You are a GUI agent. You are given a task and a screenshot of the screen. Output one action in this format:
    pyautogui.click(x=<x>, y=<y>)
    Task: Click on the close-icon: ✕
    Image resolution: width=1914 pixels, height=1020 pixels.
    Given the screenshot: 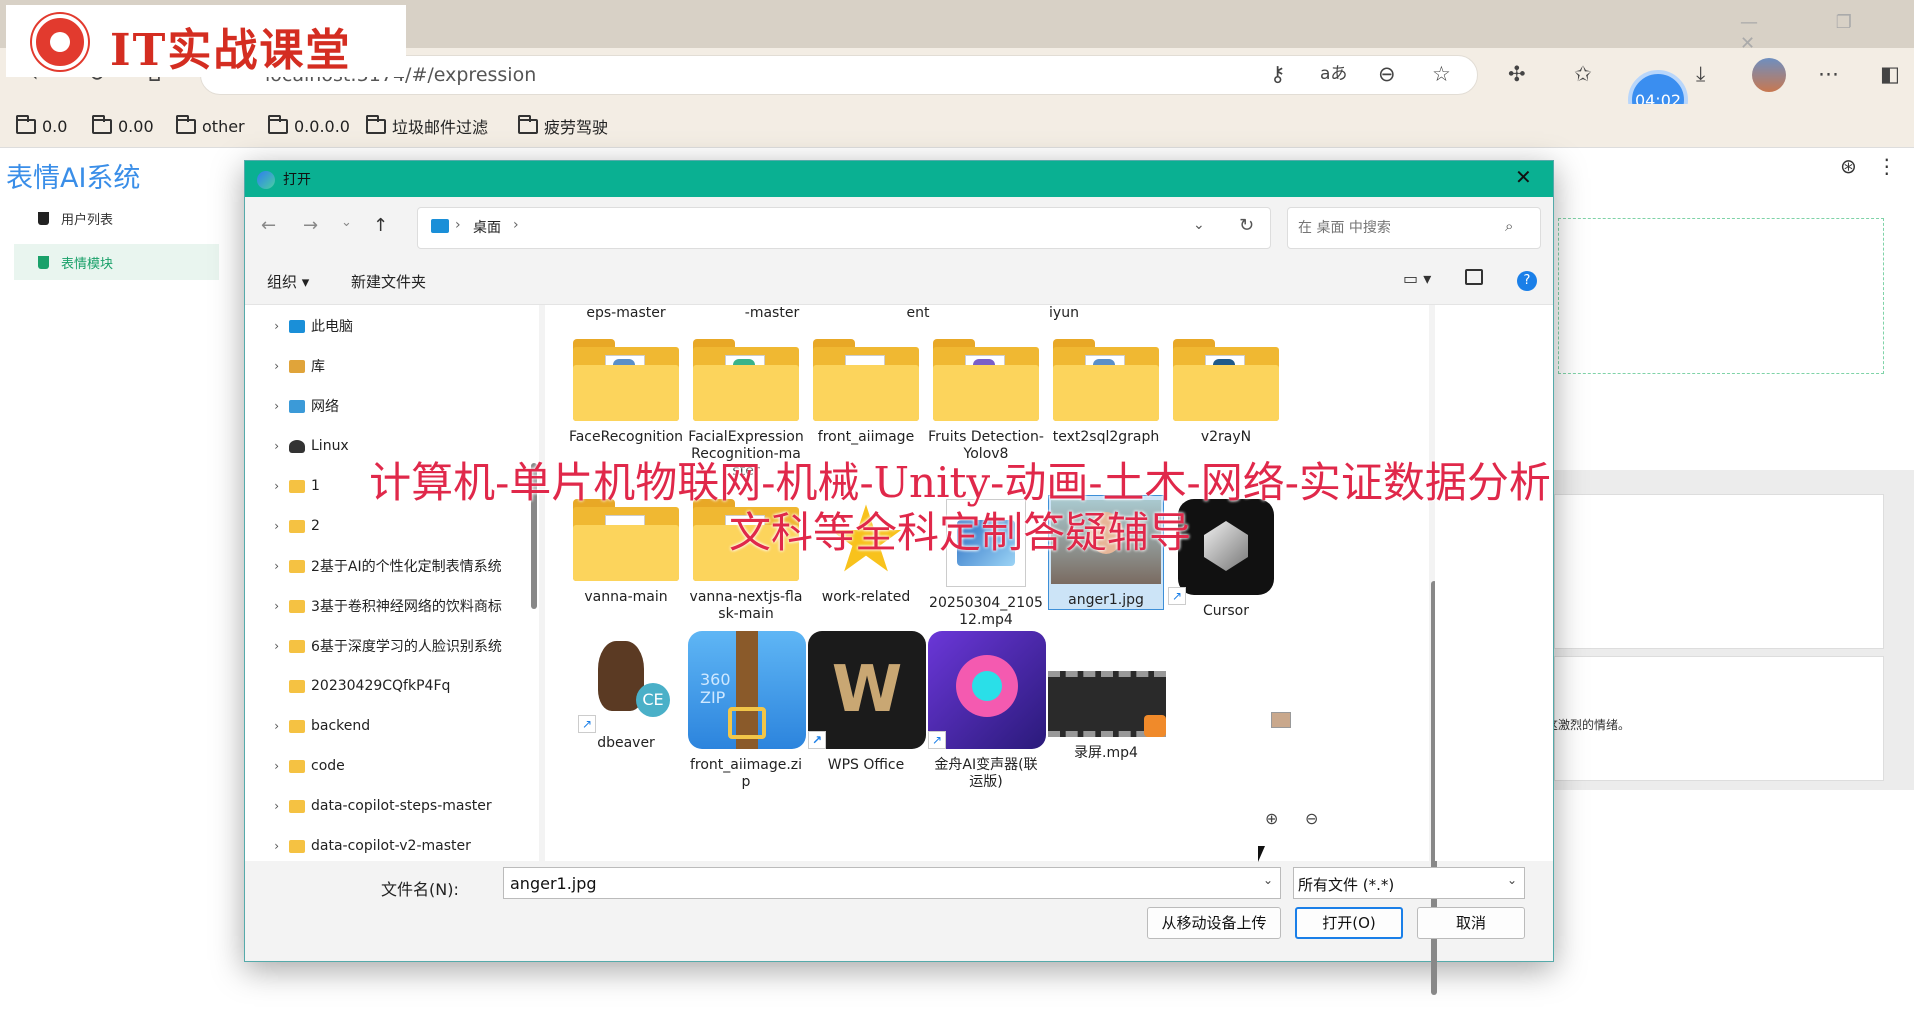 What is the action you would take?
    pyautogui.click(x=1523, y=177)
    